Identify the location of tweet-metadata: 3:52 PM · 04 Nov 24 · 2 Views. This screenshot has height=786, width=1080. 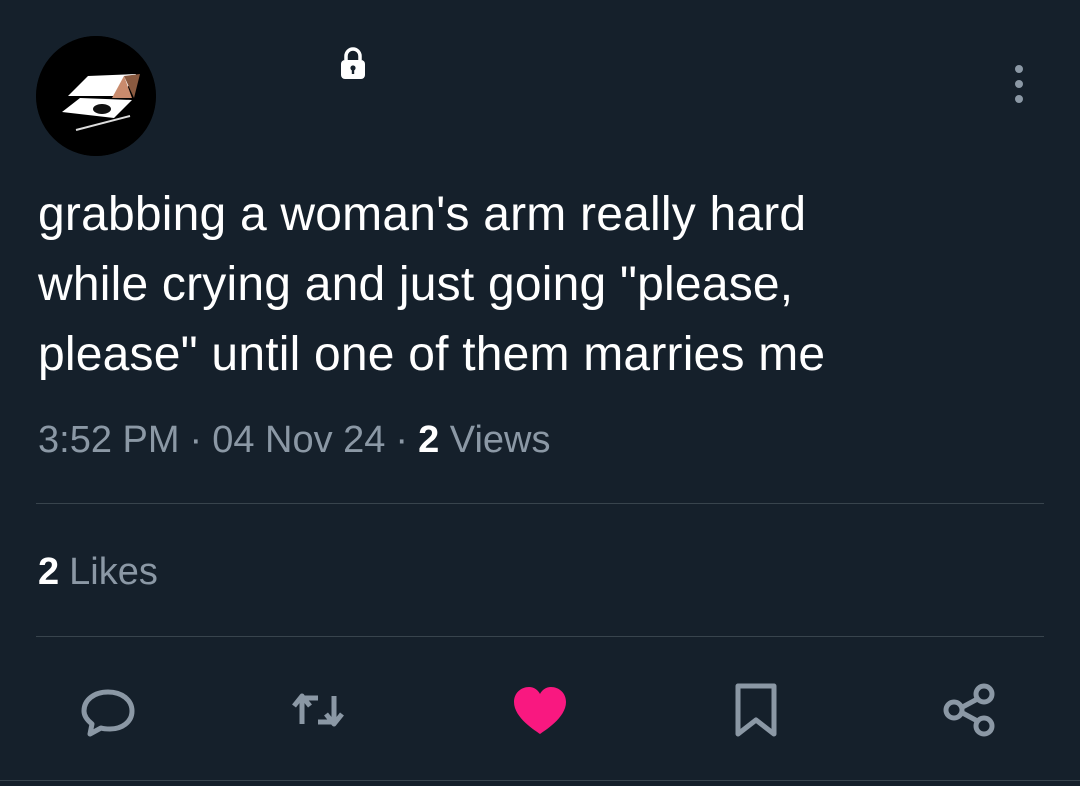
(294, 440).